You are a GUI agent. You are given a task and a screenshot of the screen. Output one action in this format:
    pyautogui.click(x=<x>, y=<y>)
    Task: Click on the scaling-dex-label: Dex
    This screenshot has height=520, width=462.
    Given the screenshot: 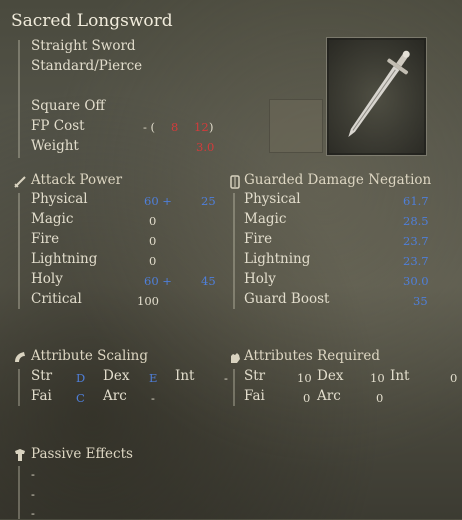 What is the action you would take?
    pyautogui.click(x=116, y=376)
    